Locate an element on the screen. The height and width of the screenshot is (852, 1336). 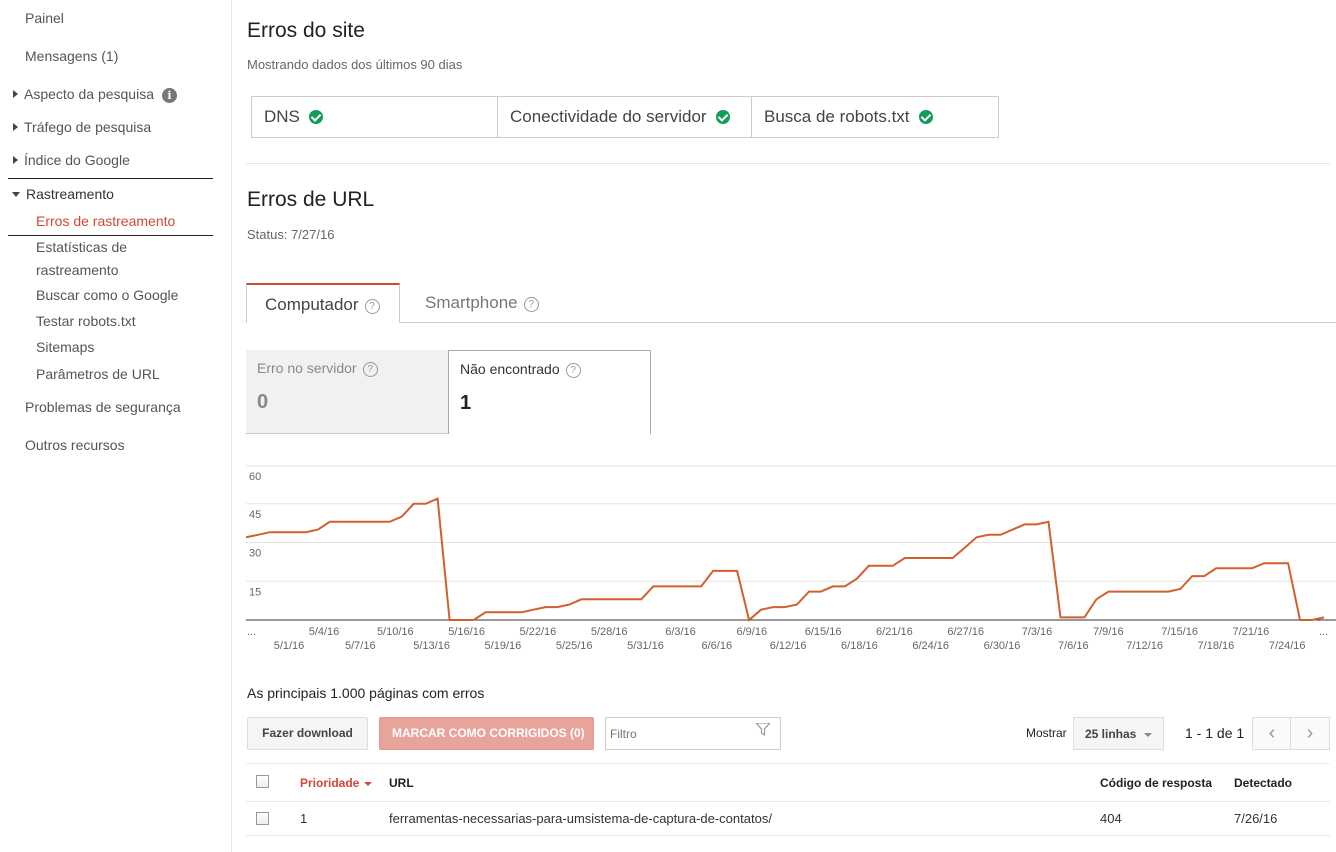
nav-mensagens-label: Mensagens (1) is located at coordinates (72, 56).